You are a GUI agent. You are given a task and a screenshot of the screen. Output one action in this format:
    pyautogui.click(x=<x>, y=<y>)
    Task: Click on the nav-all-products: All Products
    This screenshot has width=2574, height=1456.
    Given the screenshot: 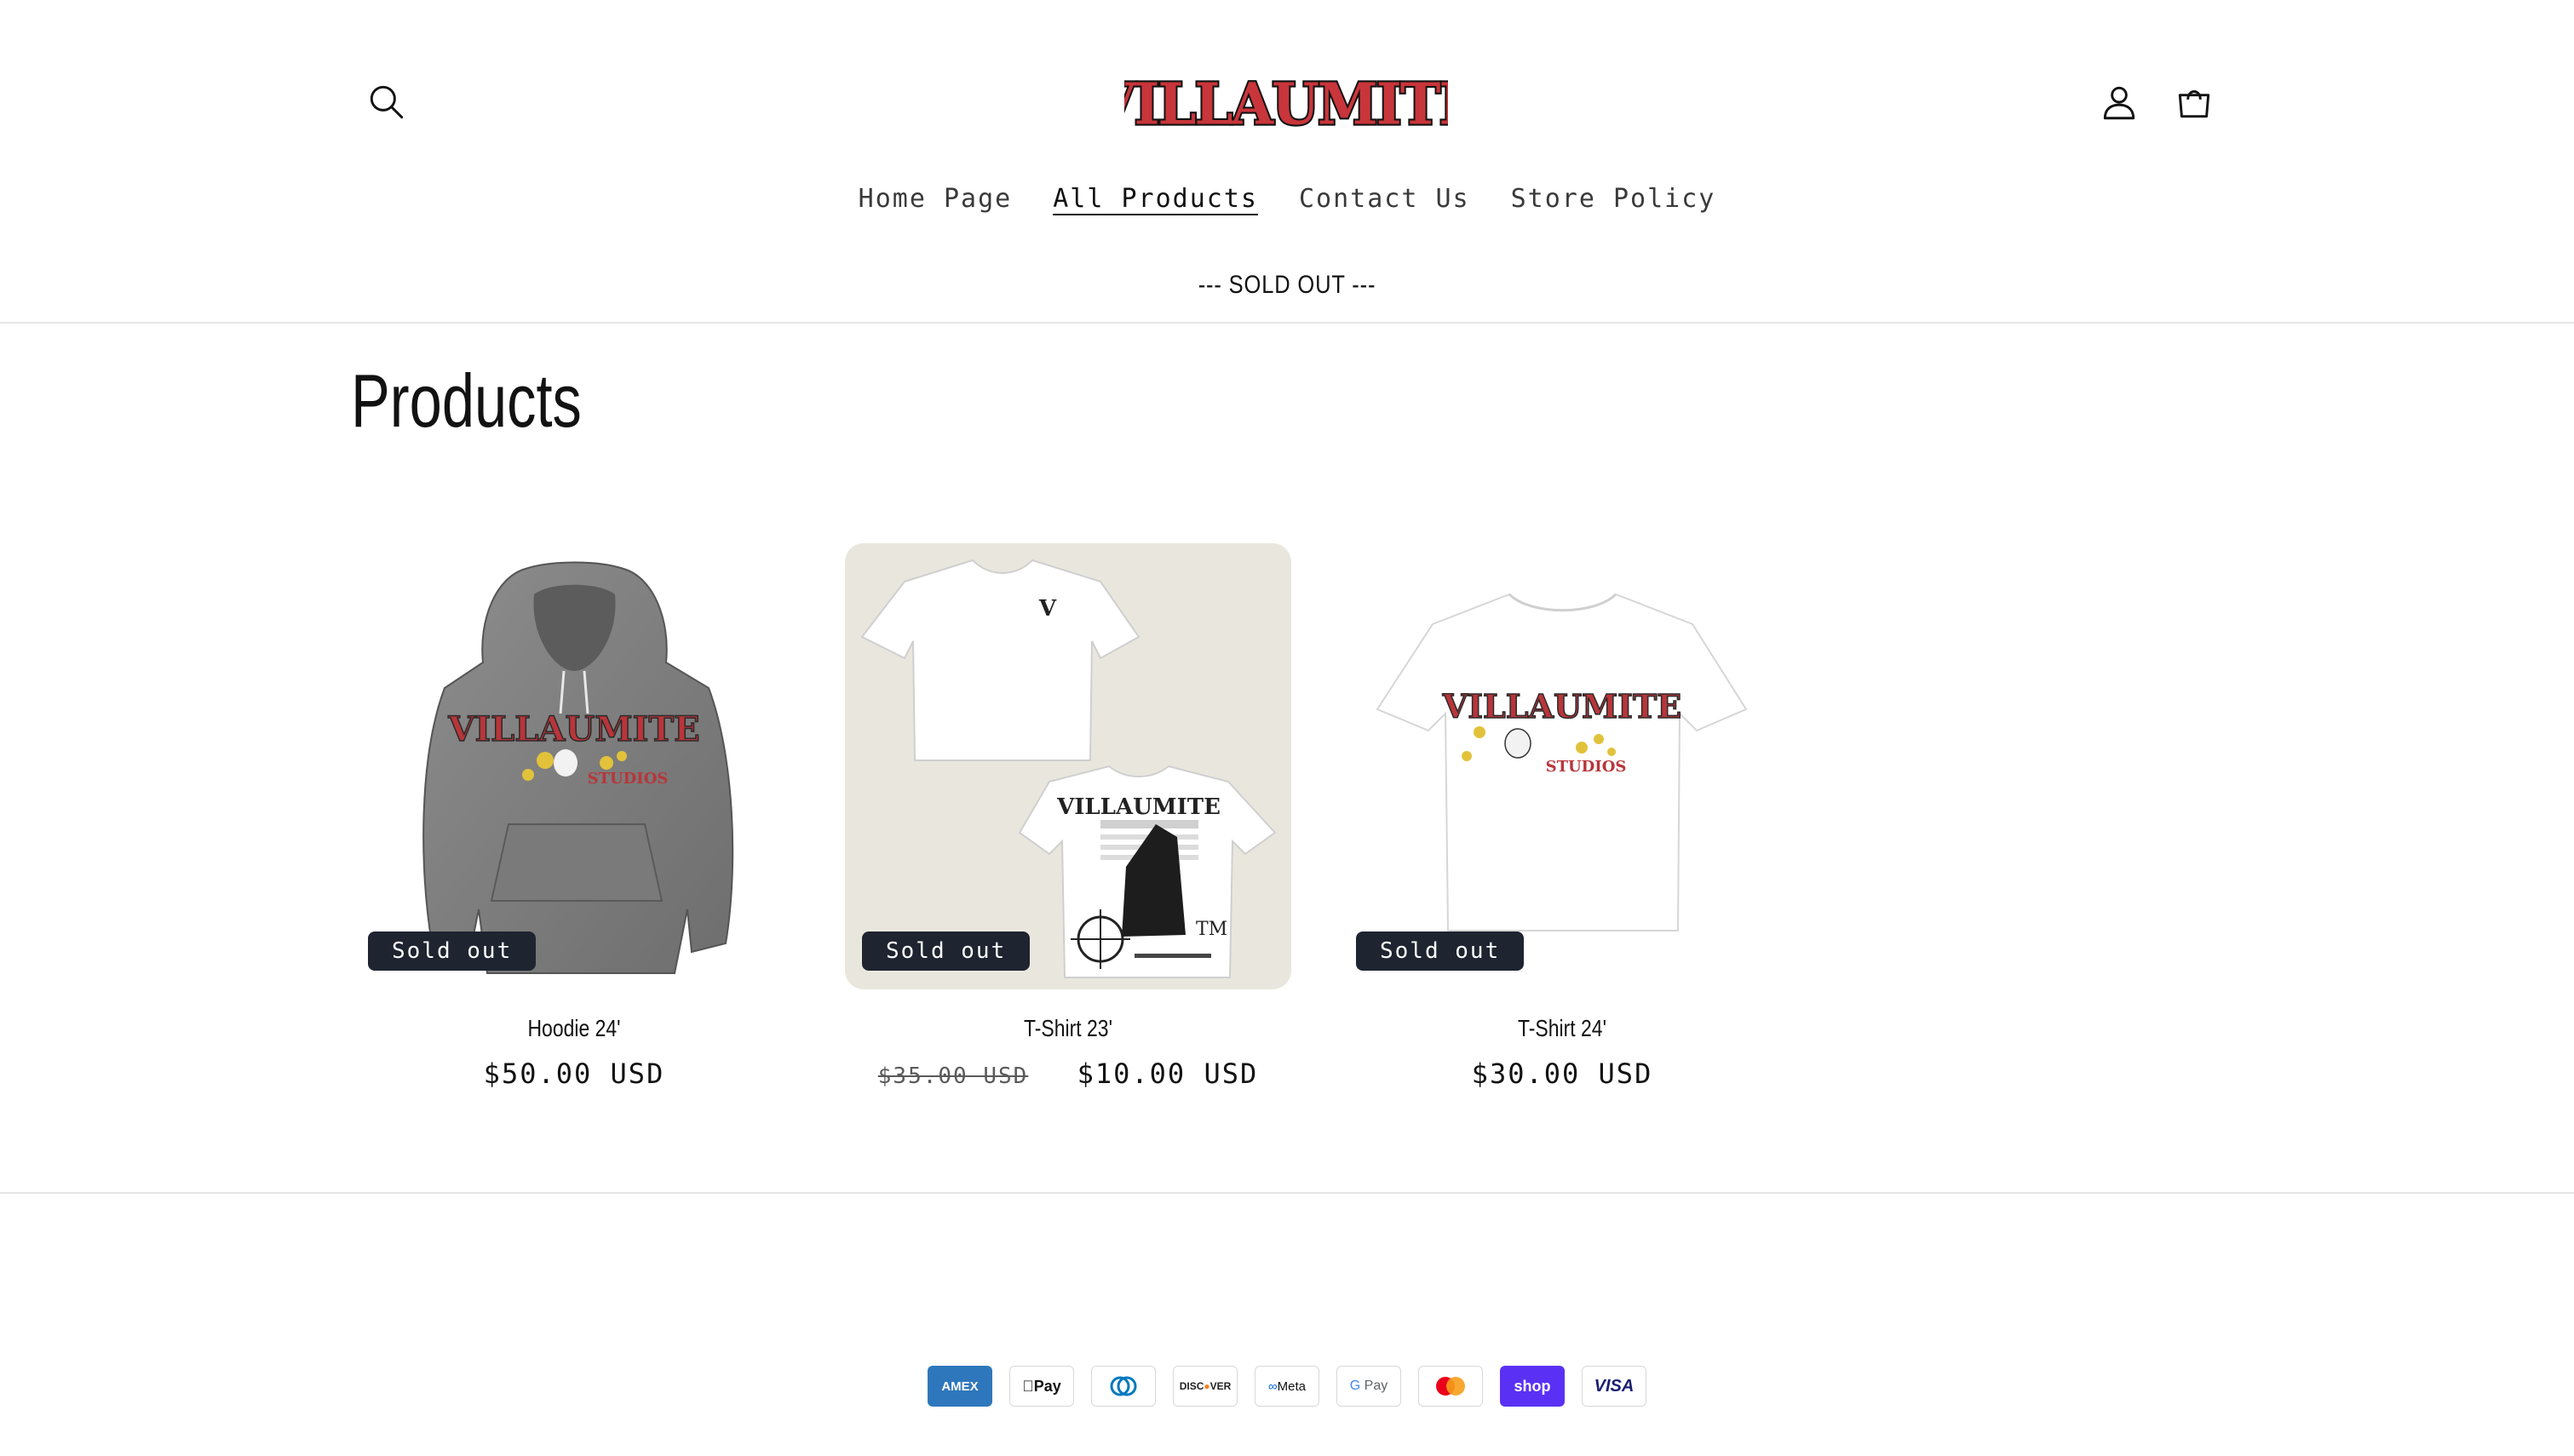 What is the action you would take?
    pyautogui.click(x=1155, y=199)
    